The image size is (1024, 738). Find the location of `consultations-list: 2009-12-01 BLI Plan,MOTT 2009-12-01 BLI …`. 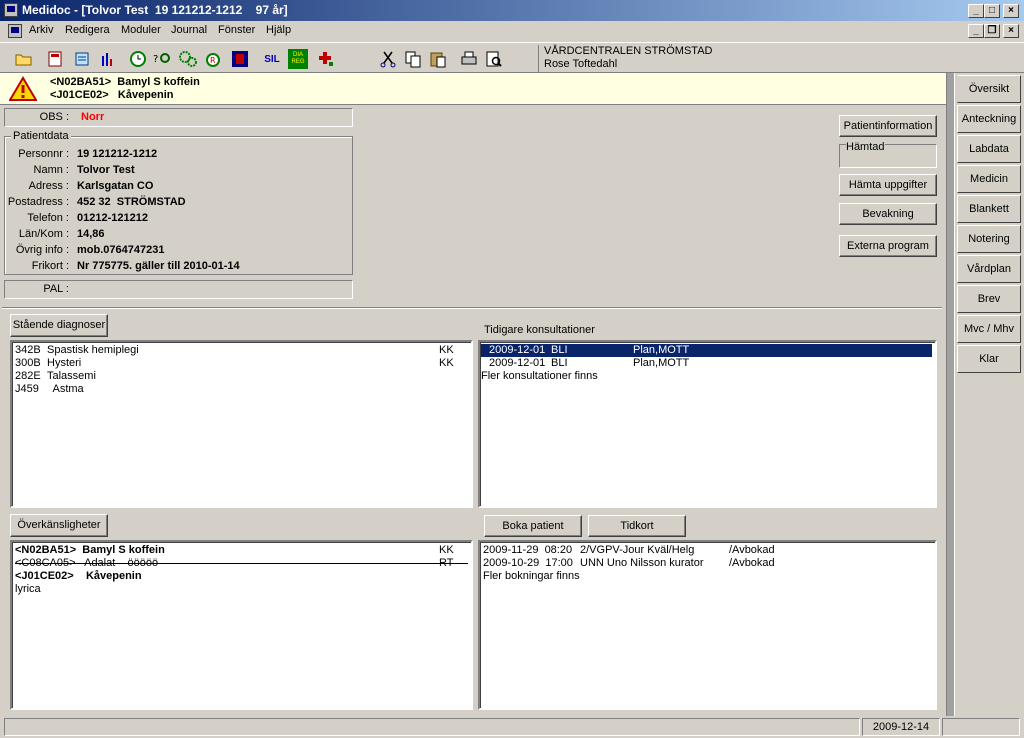

consultations-list: 2009-12-01 BLI Plan,MOTT 2009-12-01 BLI … is located at coordinates (707, 424).